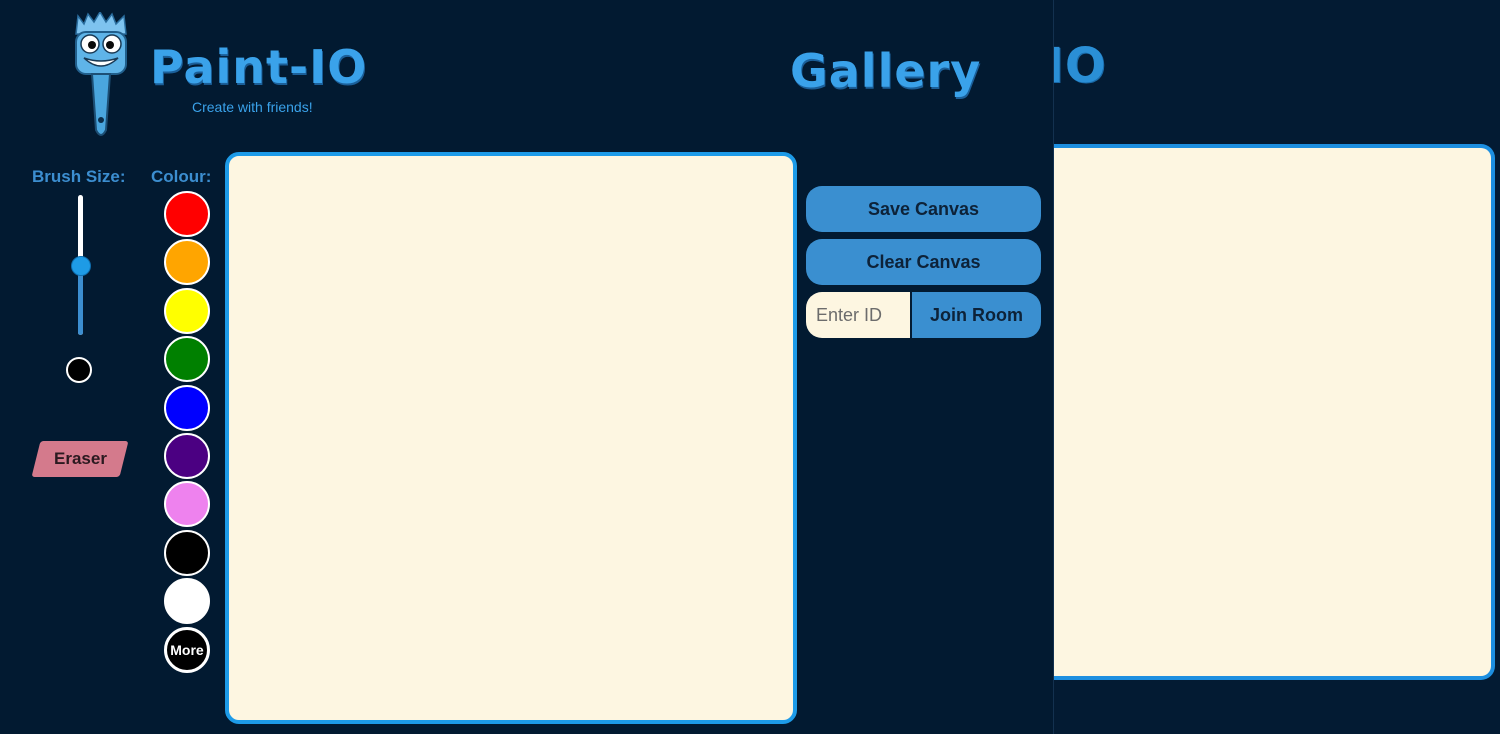  I want to click on app-title: Paint-IO, so click(259, 67).